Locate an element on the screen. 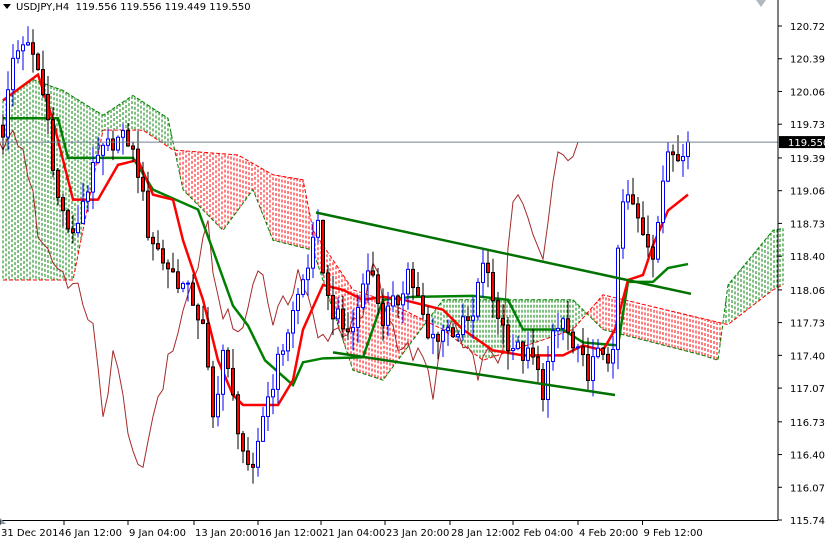 The height and width of the screenshot is (540, 825). y-tick-label: 117.730 is located at coordinates (807, 324).